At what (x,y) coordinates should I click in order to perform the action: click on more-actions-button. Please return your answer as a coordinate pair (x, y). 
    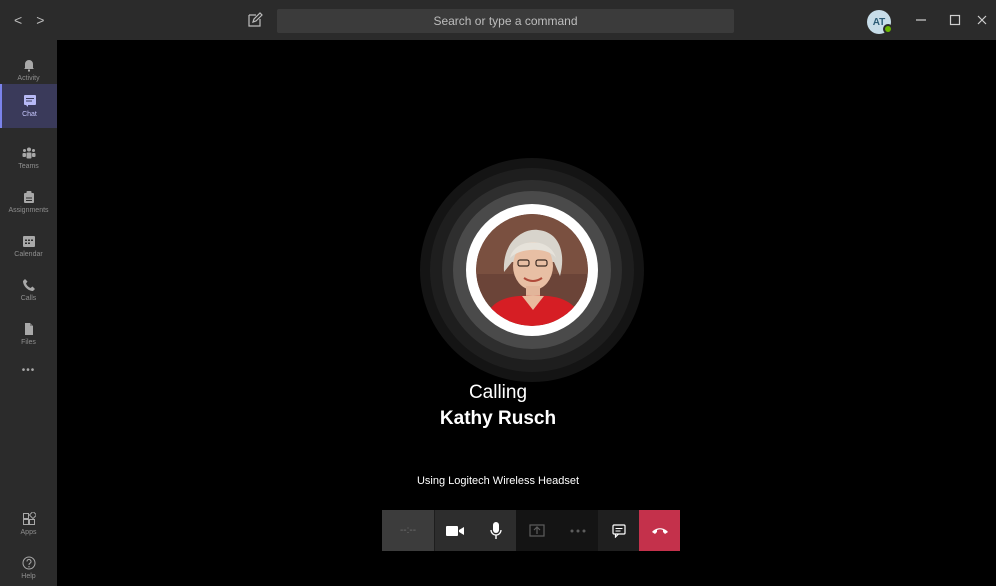
    Looking at the image, I should click on (577, 530).